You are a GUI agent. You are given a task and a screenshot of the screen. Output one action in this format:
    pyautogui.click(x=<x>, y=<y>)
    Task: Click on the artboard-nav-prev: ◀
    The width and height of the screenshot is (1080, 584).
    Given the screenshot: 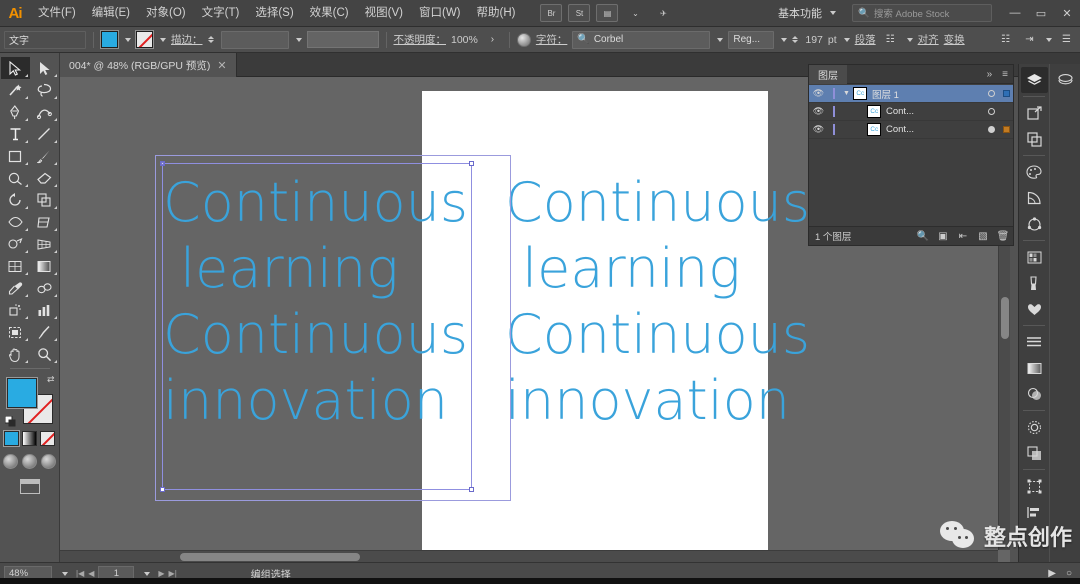 What is the action you would take?
    pyautogui.click(x=91, y=573)
    